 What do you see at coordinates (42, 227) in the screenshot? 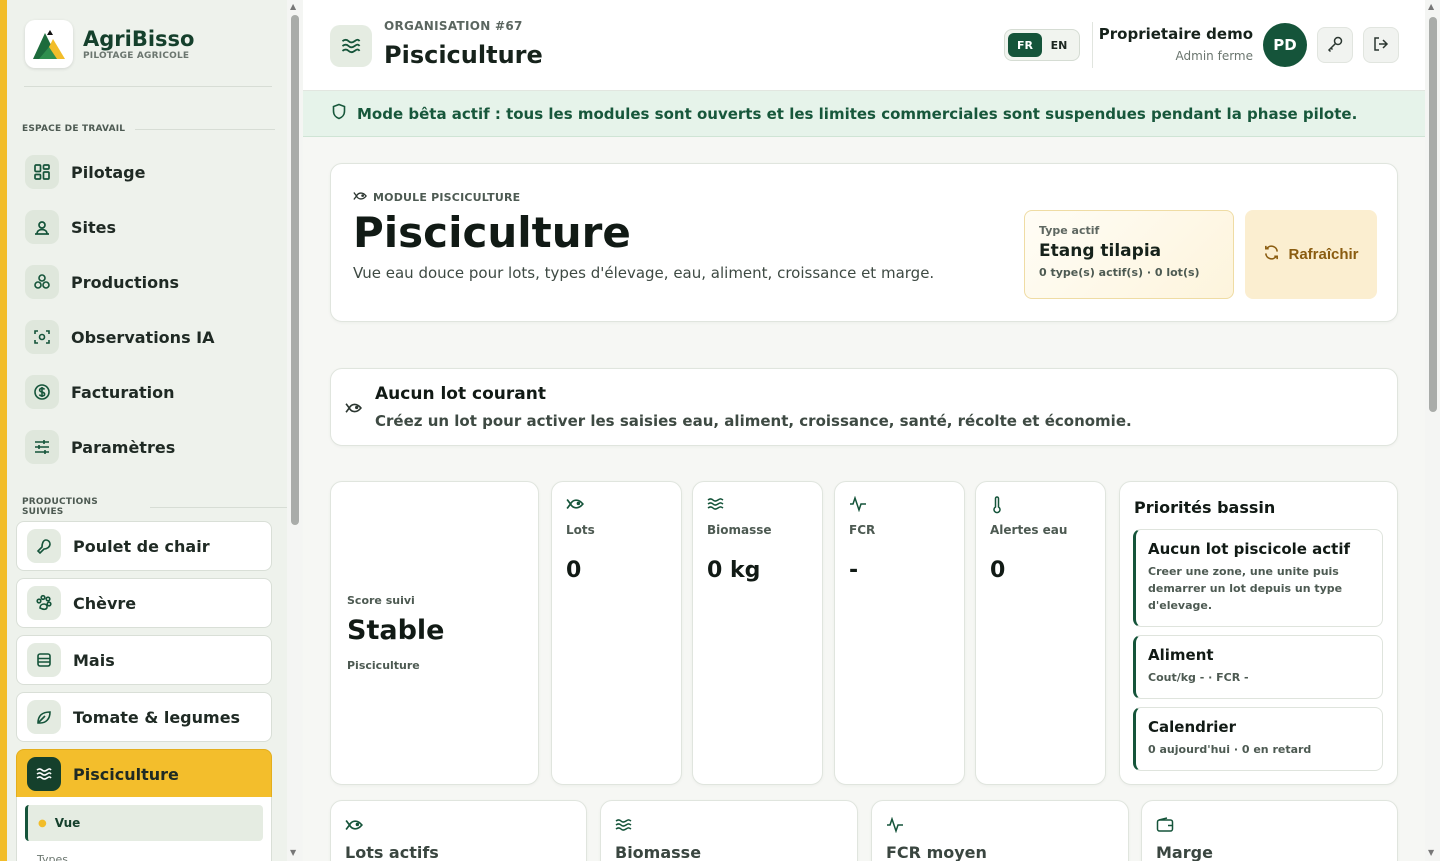
I see `location-icon` at bounding box center [42, 227].